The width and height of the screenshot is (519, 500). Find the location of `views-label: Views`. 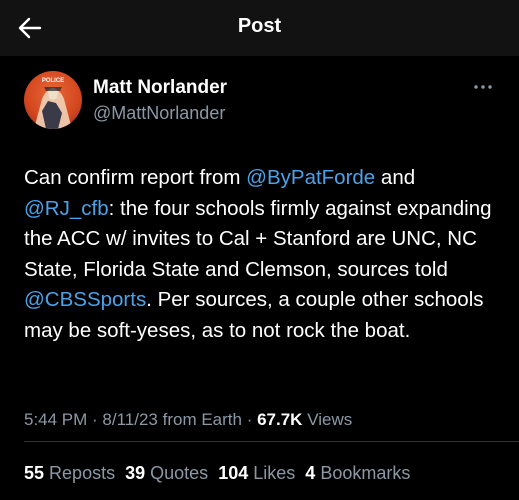

views-label: Views is located at coordinates (327, 419).